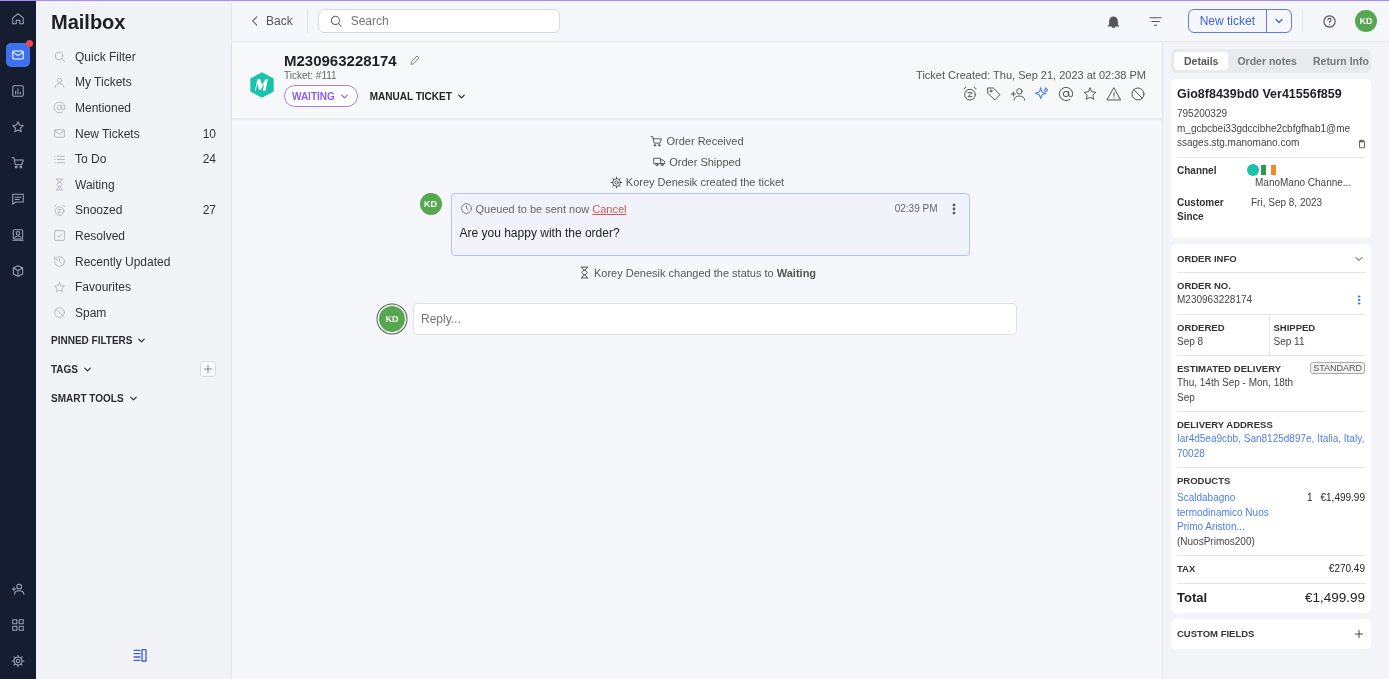  Describe the element at coordinates (1225, 425) in the screenshot. I see `field-label: DELIVERY ADDRESS` at that location.